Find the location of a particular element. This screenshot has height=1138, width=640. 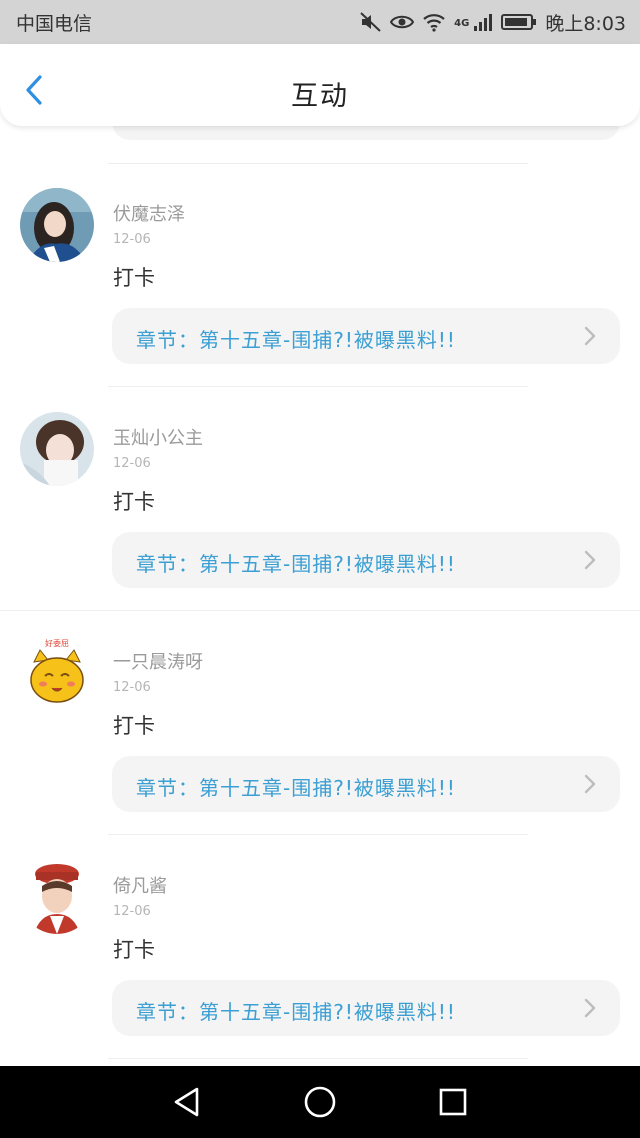

signal-icon is located at coordinates (483, 22).